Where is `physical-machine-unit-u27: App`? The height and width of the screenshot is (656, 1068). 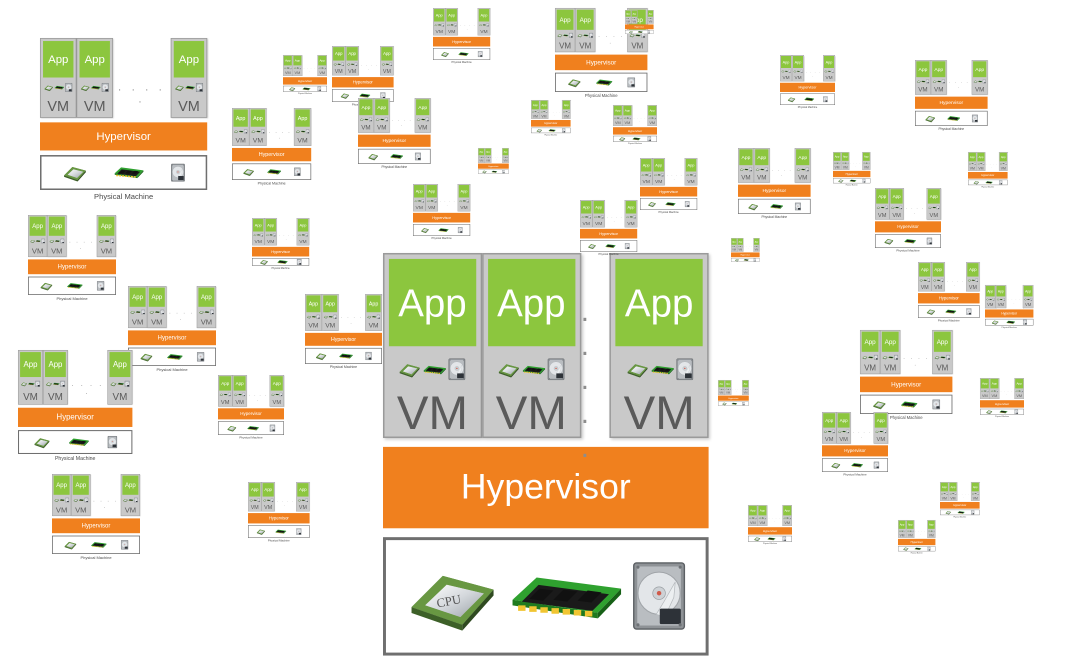
physical-machine-unit-u27: App is located at coordinates (908, 220).